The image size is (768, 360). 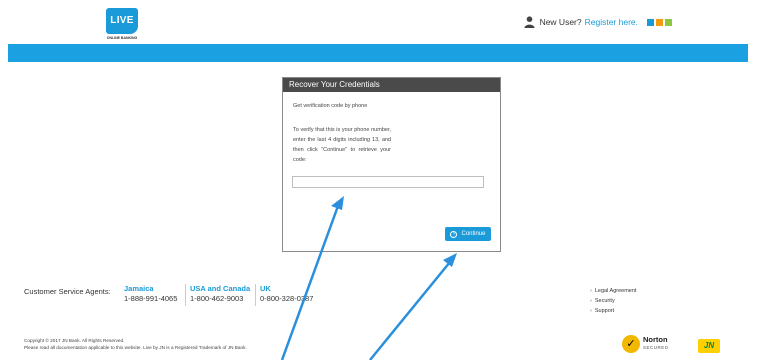 I want to click on footer-link-legal: › Legal Agreement, so click(x=613, y=291).